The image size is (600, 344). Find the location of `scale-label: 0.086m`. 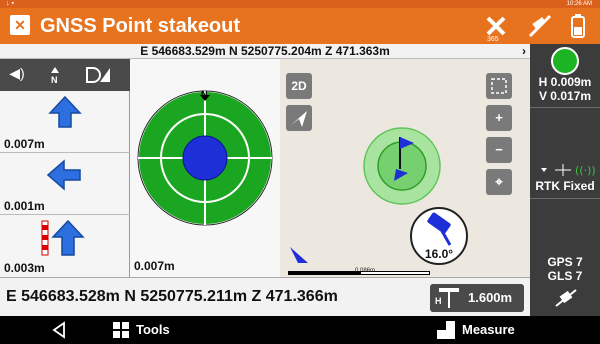

scale-label: 0.086m is located at coordinates (365, 271).